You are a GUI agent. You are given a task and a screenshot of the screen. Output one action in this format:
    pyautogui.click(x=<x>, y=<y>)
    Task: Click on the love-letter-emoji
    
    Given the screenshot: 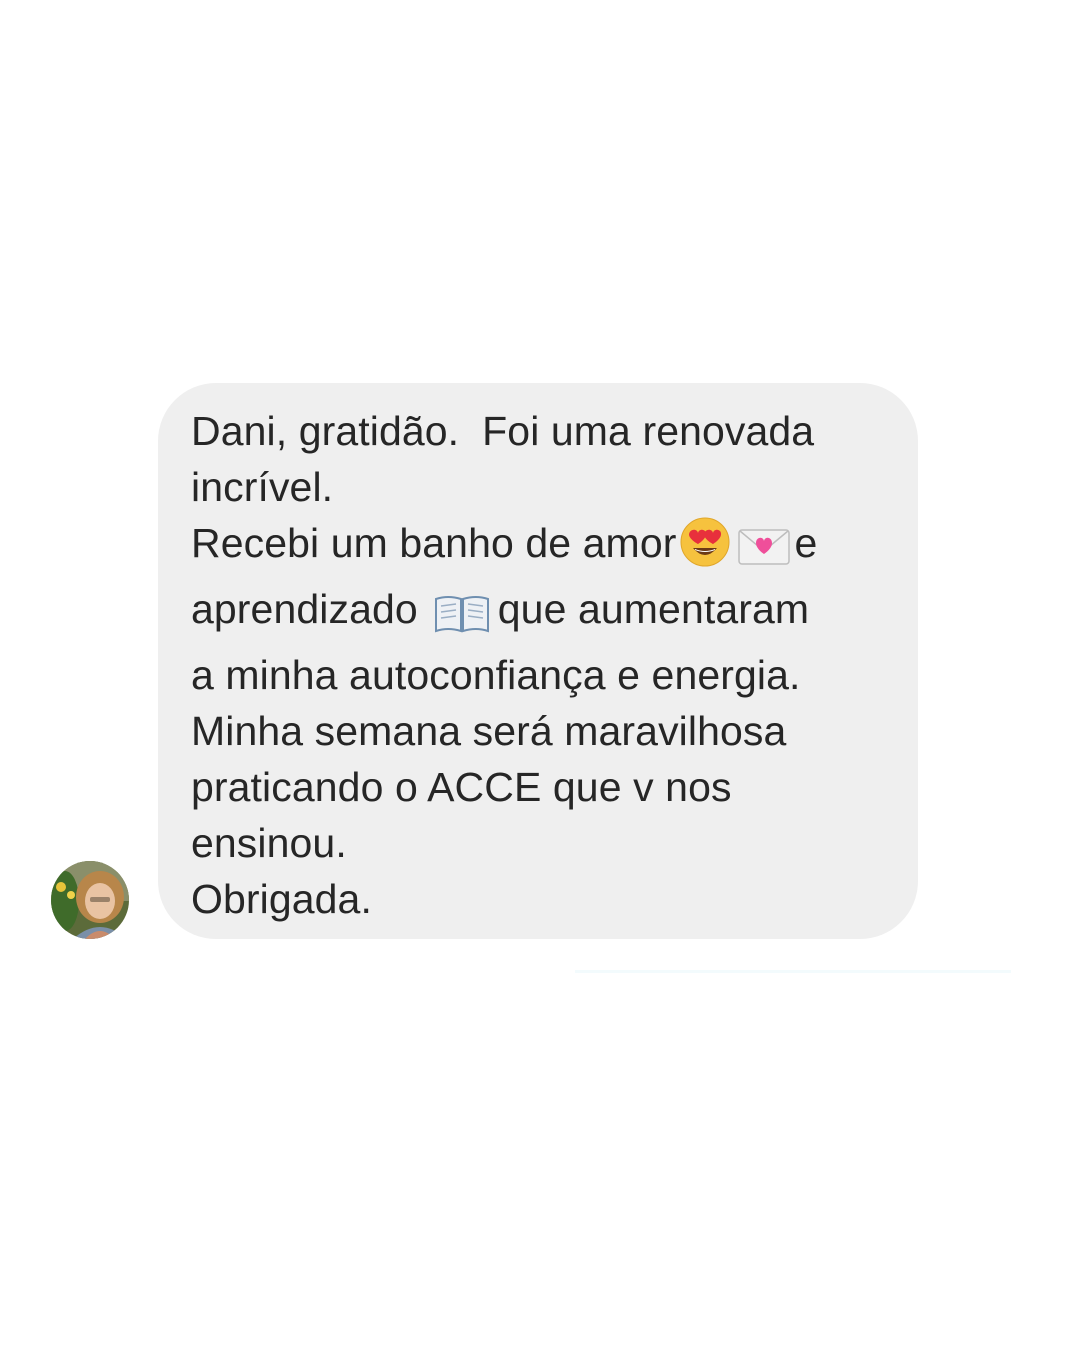 What is the action you would take?
    pyautogui.click(x=764, y=553)
    